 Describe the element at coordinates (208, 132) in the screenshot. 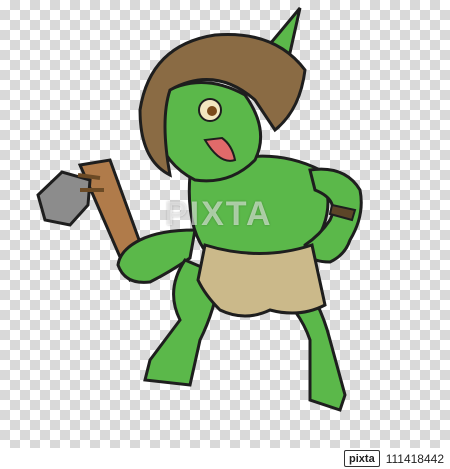

I see `head` at that location.